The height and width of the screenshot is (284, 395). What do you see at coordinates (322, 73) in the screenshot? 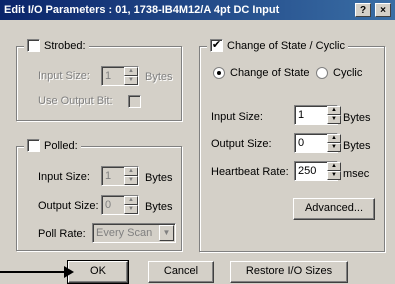
I see `cyclic-mode-radio` at bounding box center [322, 73].